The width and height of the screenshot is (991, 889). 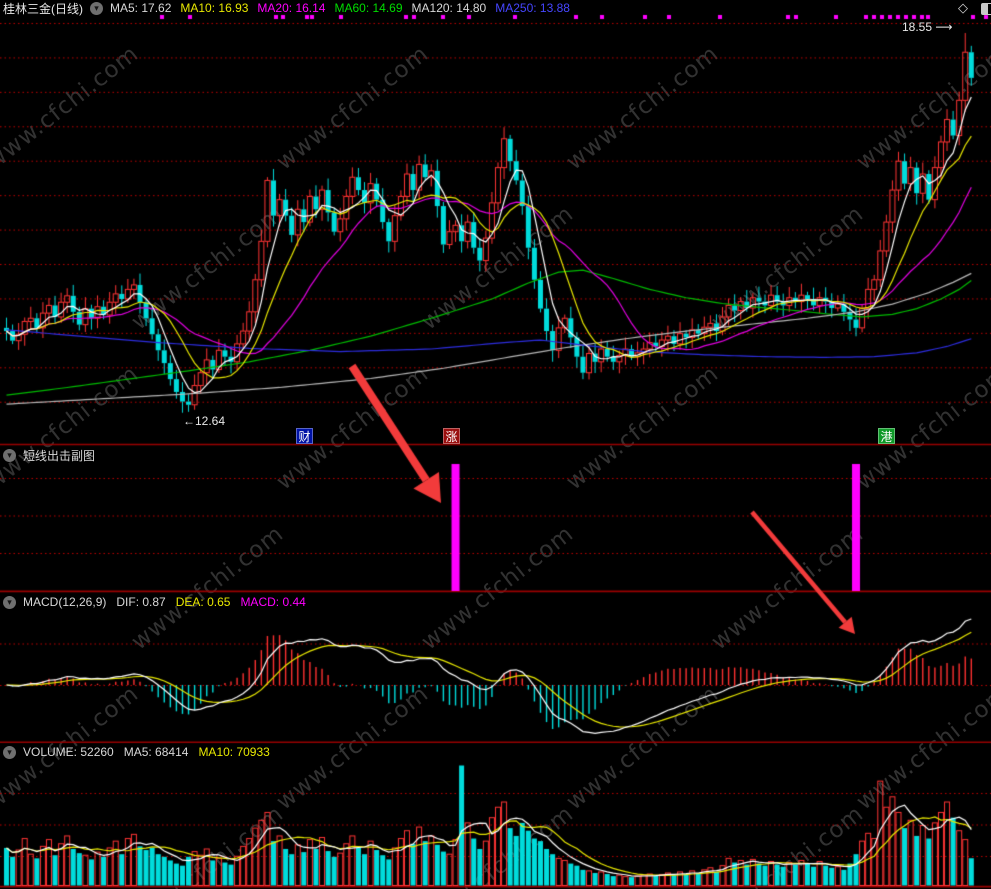 I want to click on ma-legend-item: MA60: 14.69, so click(x=368, y=8).